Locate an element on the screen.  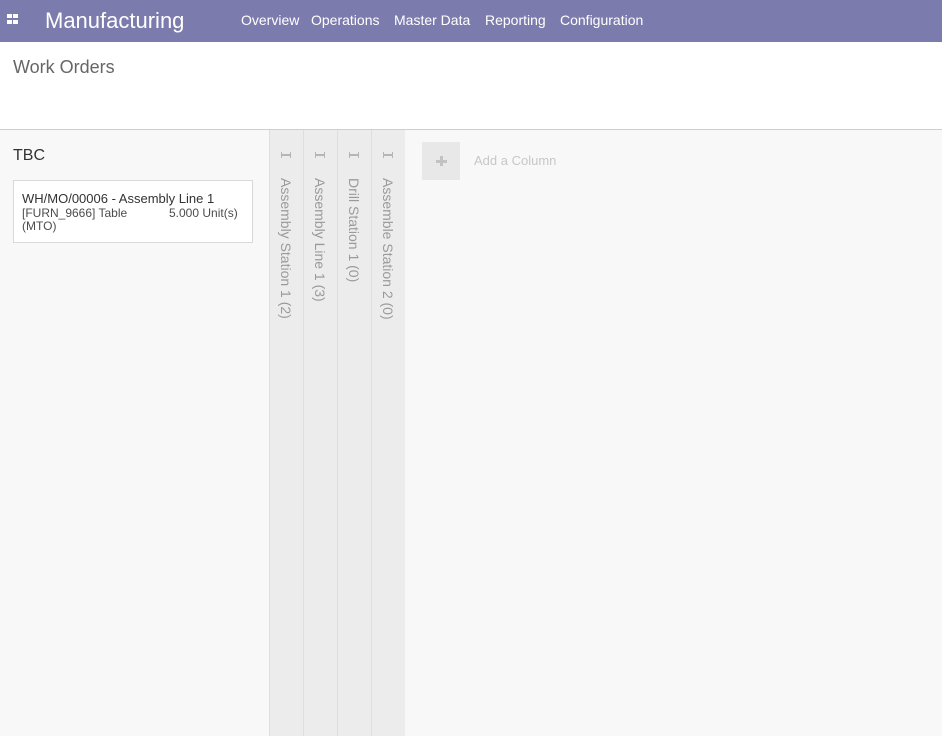
menu-master-data: Master Data is located at coordinates (432, 20).